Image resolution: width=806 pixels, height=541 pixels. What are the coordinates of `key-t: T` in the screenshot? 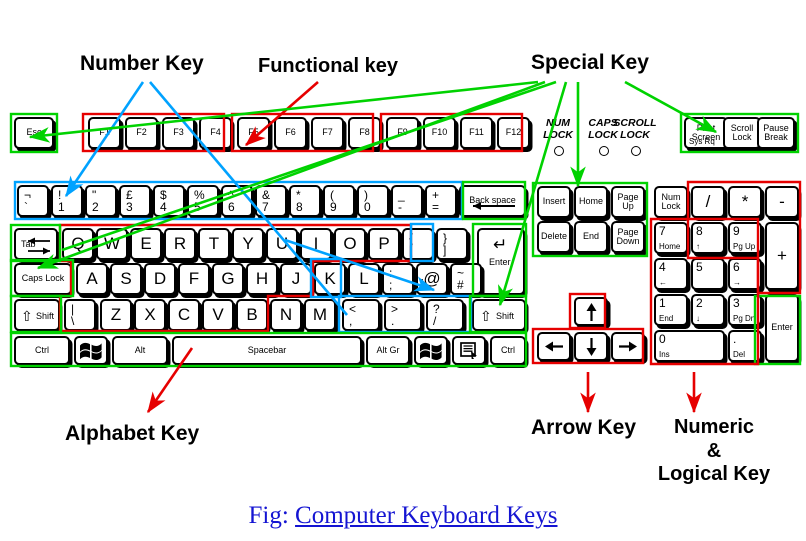 It's located at (214, 244).